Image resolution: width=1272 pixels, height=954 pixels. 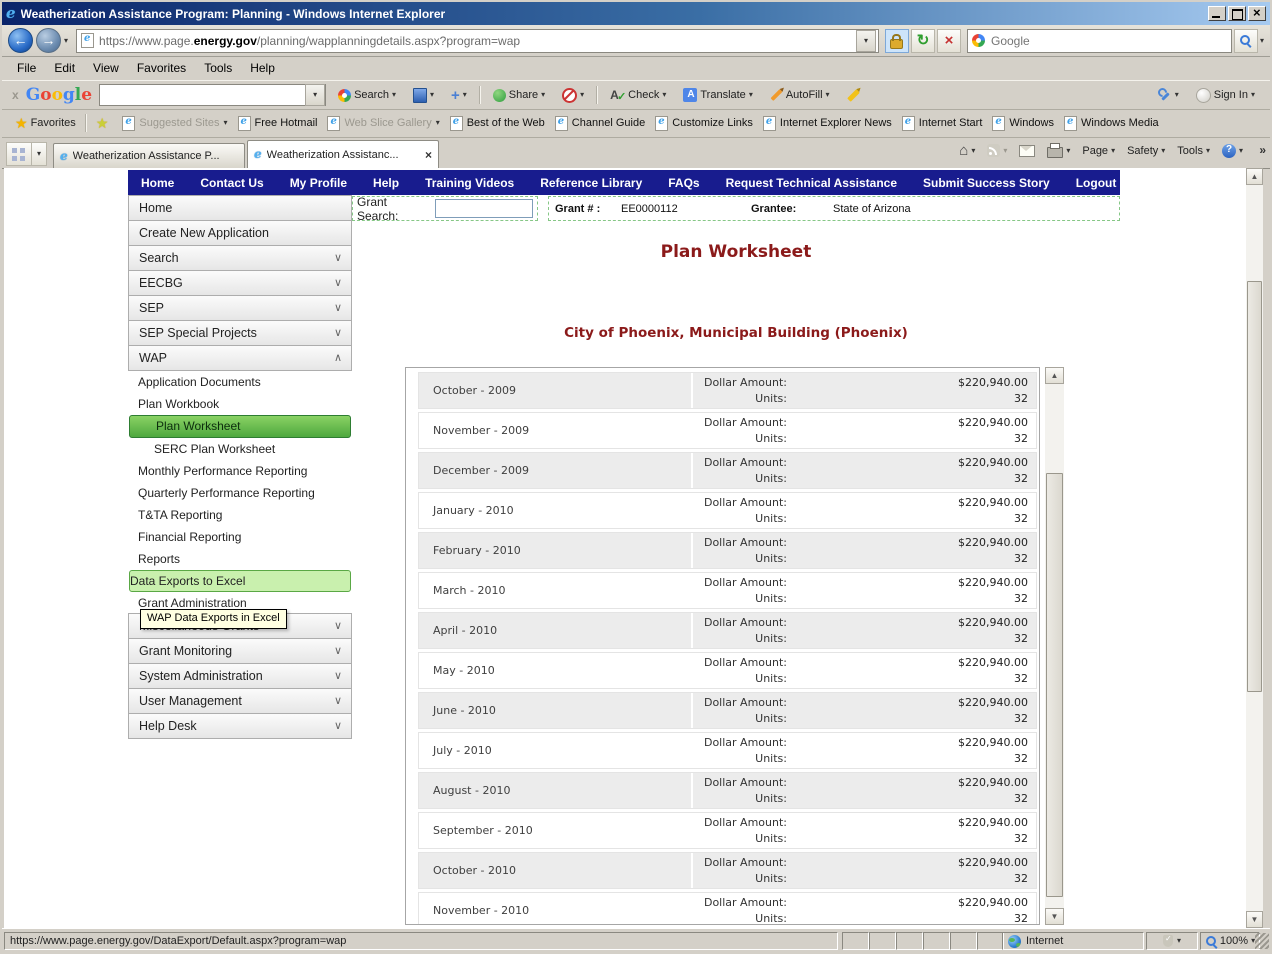 What do you see at coordinates (240, 537) in the screenshot?
I see `sidebar-item: Financial Reporting` at bounding box center [240, 537].